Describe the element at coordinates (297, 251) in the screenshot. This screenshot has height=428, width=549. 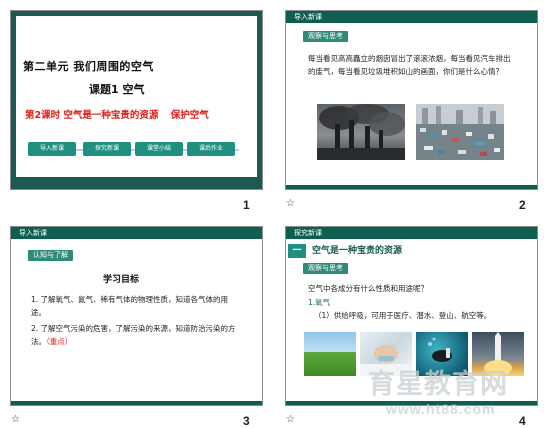
I see `section-number-badge: 一` at that location.